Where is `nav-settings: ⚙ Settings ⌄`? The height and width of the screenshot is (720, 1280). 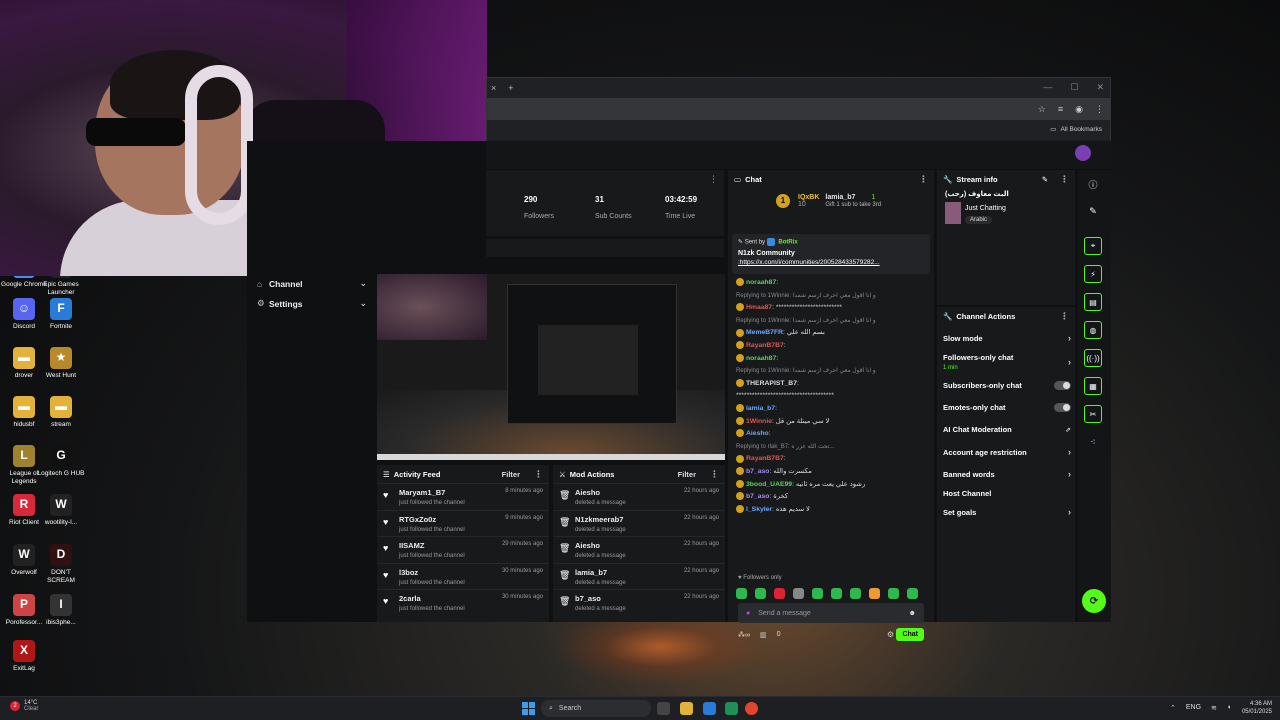 nav-settings: ⚙ Settings ⌄ is located at coordinates (312, 303).